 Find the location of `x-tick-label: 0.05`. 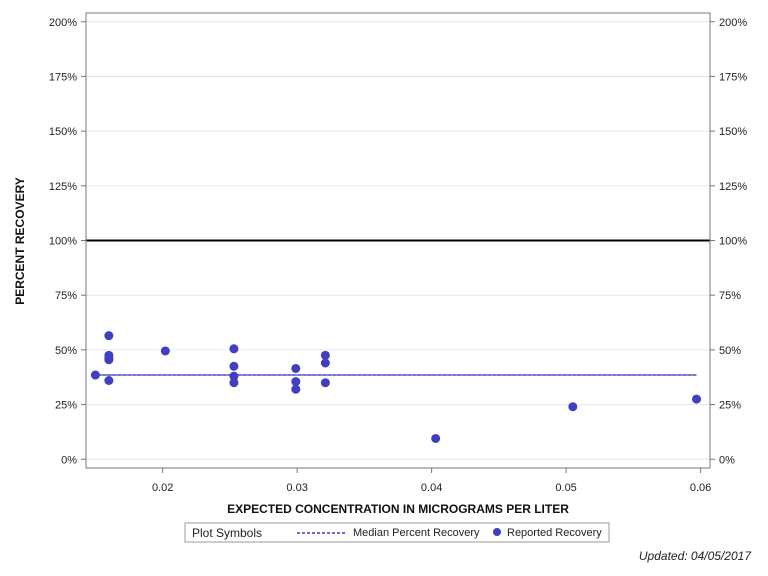

x-tick-label: 0.05 is located at coordinates (565, 488).